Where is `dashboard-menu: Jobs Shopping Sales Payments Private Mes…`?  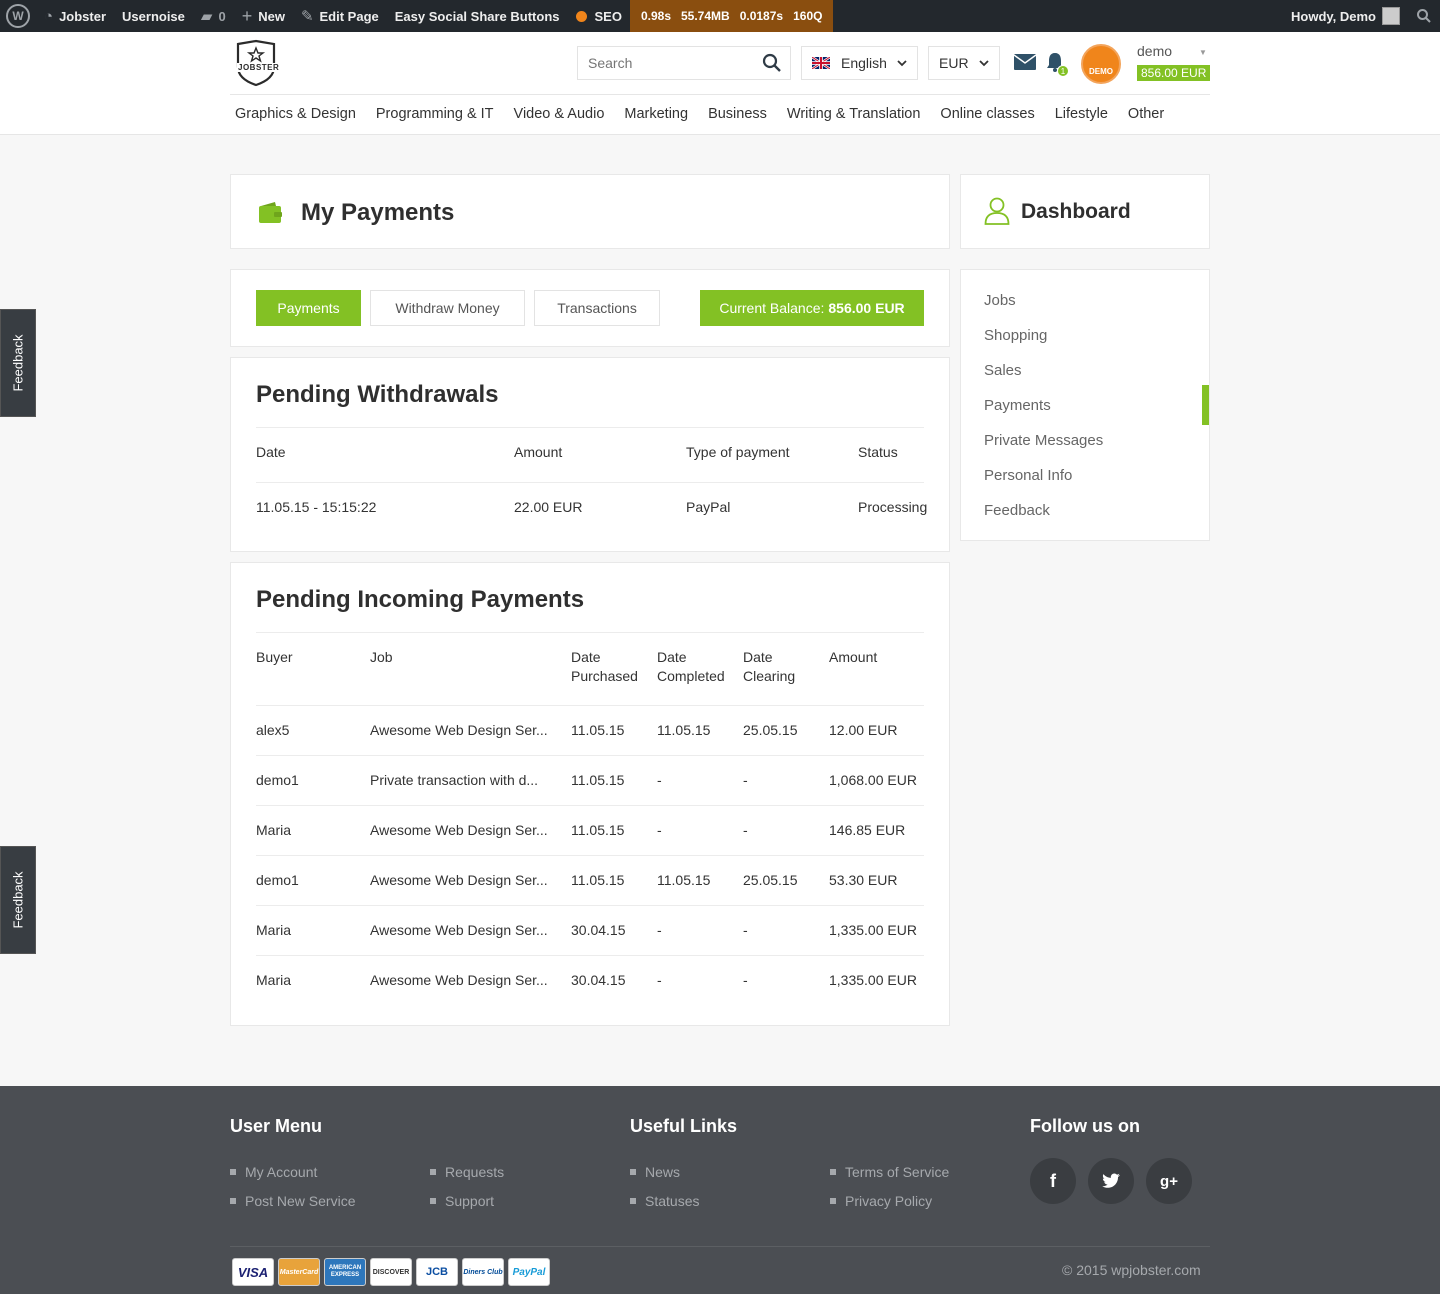
dashboard-menu: Jobs Shopping Sales Payments Private Mes… is located at coordinates (1085, 405).